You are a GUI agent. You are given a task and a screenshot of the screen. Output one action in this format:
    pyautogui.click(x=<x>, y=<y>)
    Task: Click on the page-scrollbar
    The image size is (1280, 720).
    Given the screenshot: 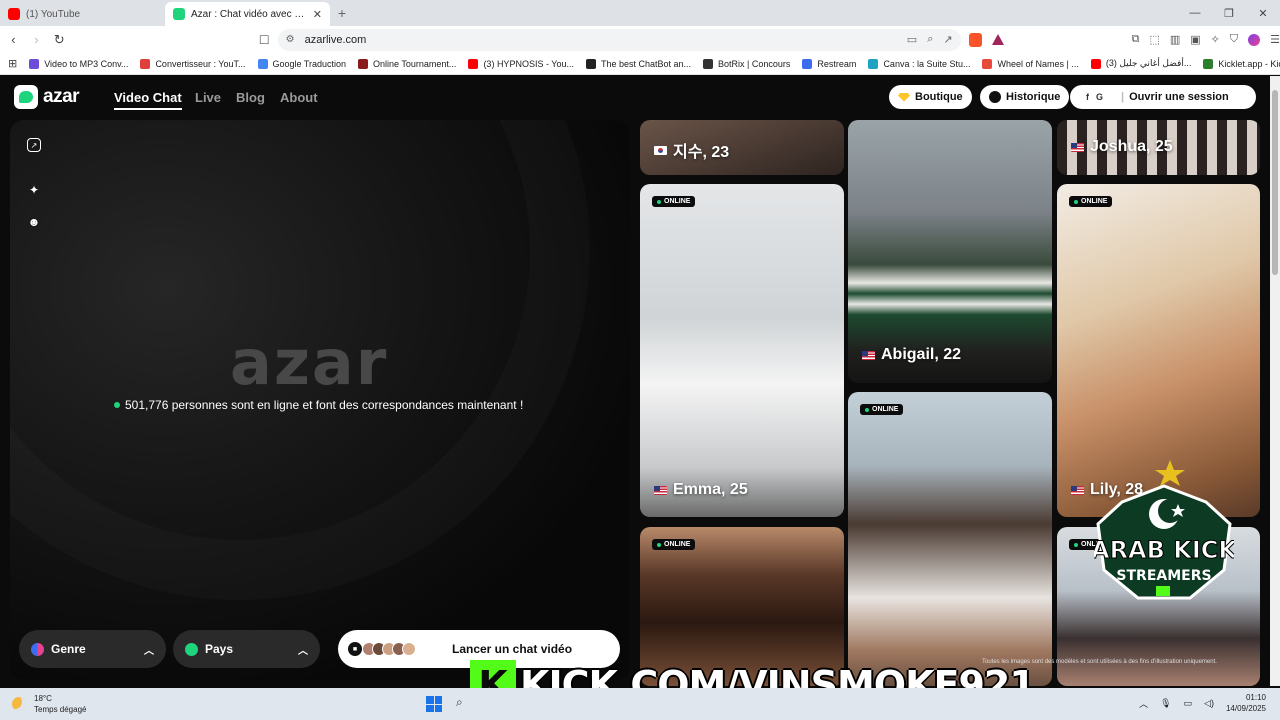 What is the action you would take?
    pyautogui.click(x=1275, y=381)
    